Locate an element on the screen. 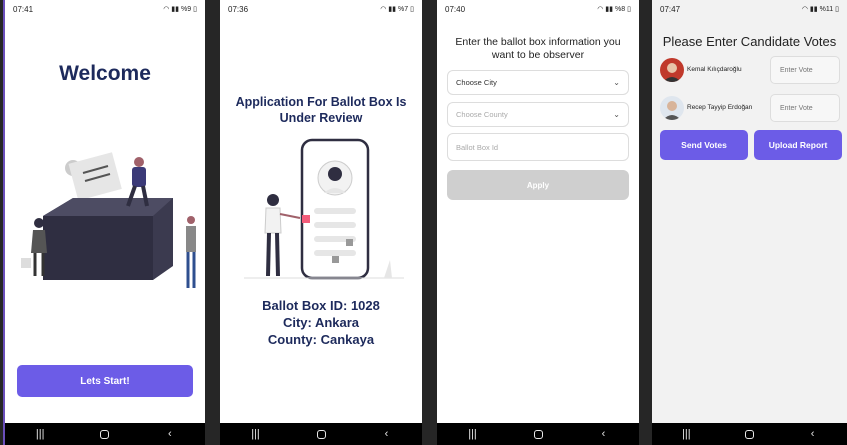  status-time: 07:47 is located at coordinates (670, 9).